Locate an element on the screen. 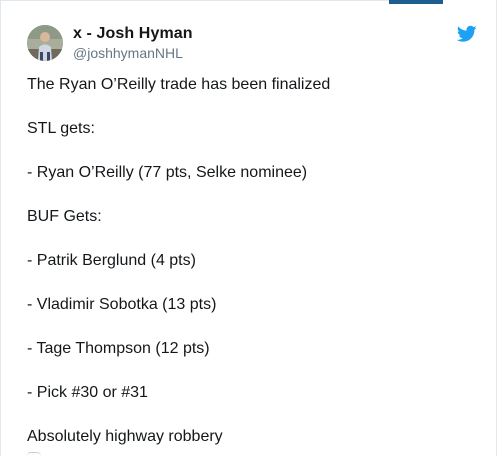 This screenshot has height=456, width=503. tweet-line: - Vladimir Sobotka (13 pts) is located at coordinates (122, 304).